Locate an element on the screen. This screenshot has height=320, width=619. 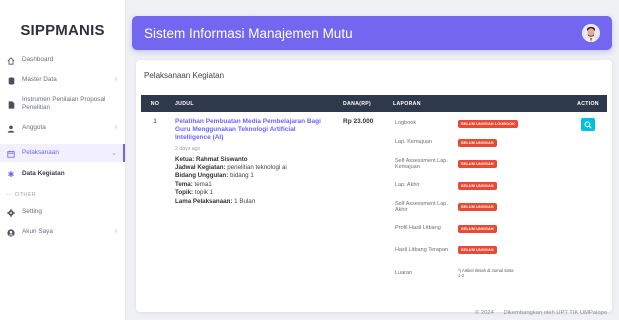
sidebar-item-data-kegiatan: ✱ Data Kegiatan is located at coordinates (62, 173).